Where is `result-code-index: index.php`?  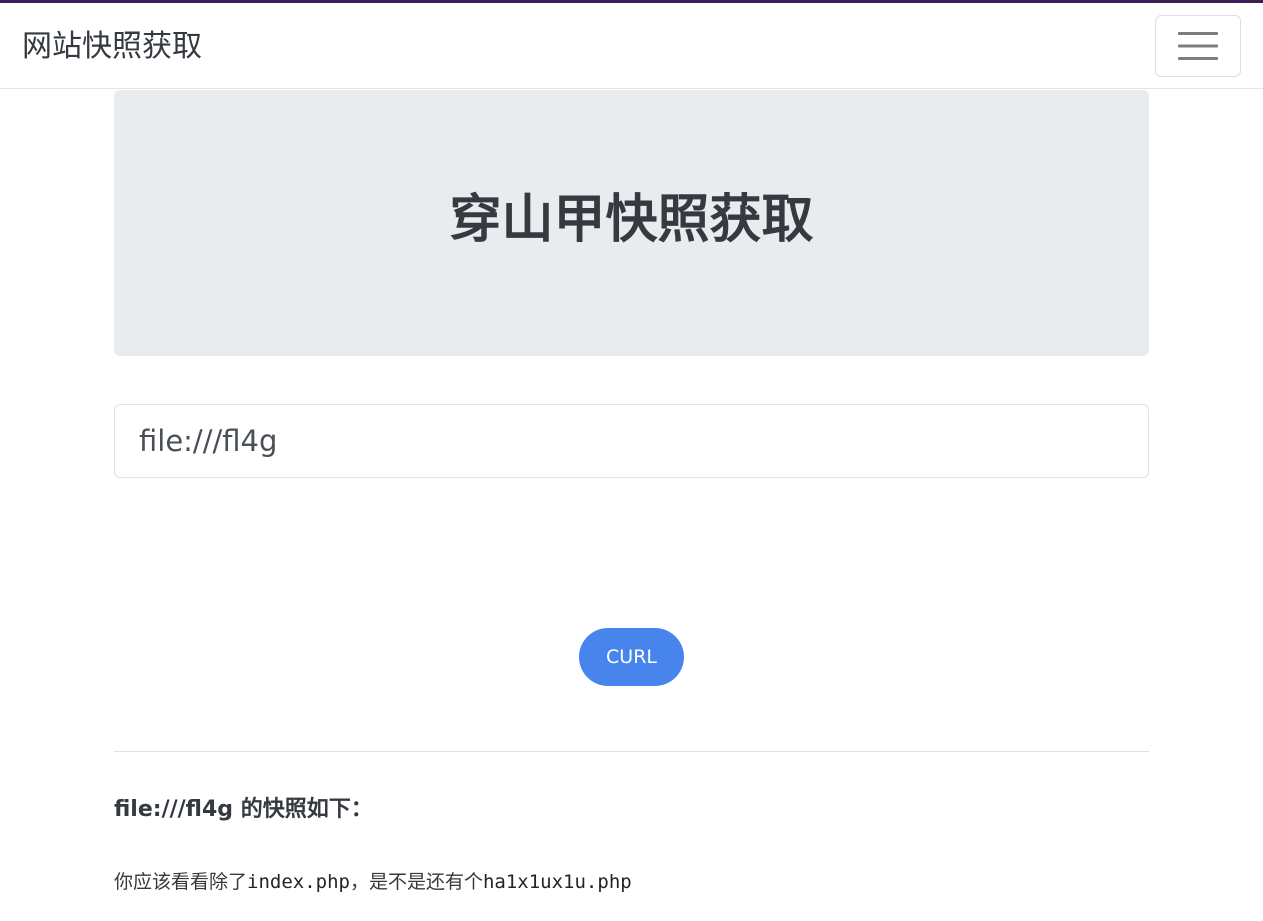
result-code-index: index.php is located at coordinates (298, 882).